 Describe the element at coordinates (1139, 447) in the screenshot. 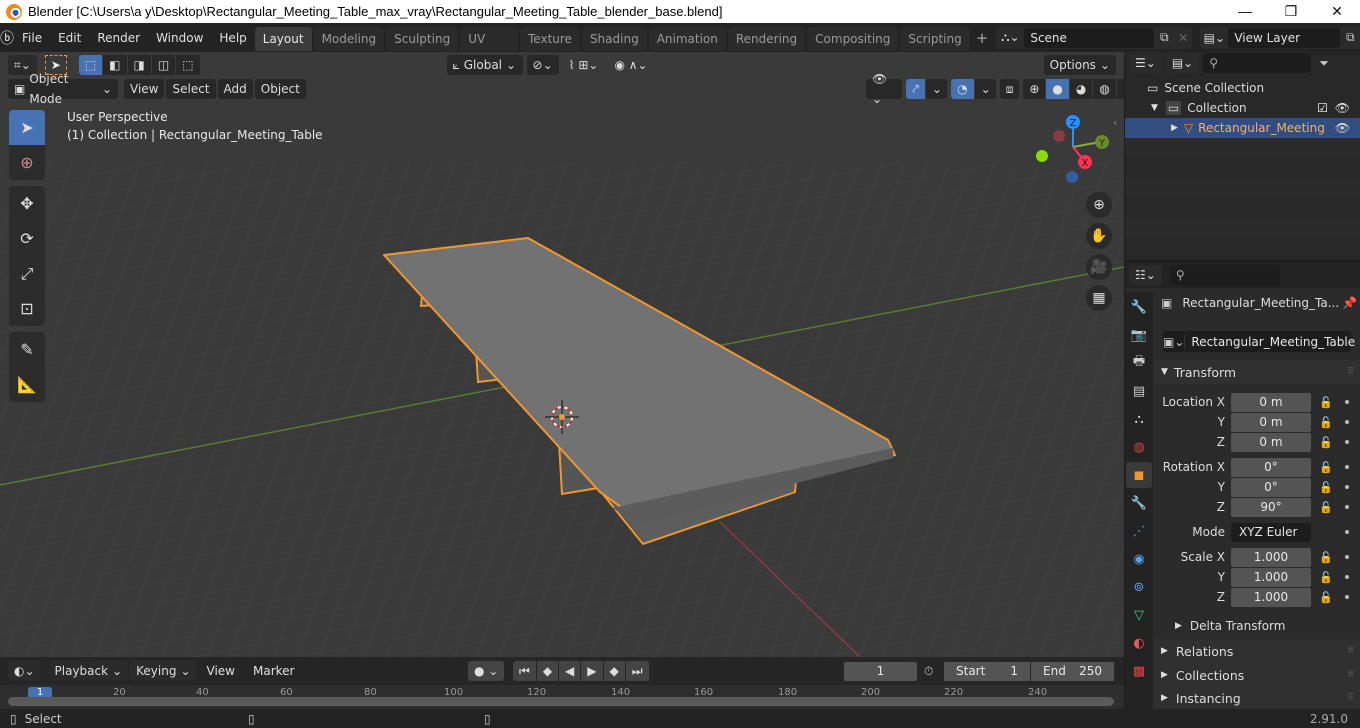

I see `tab-world: ◍` at that location.